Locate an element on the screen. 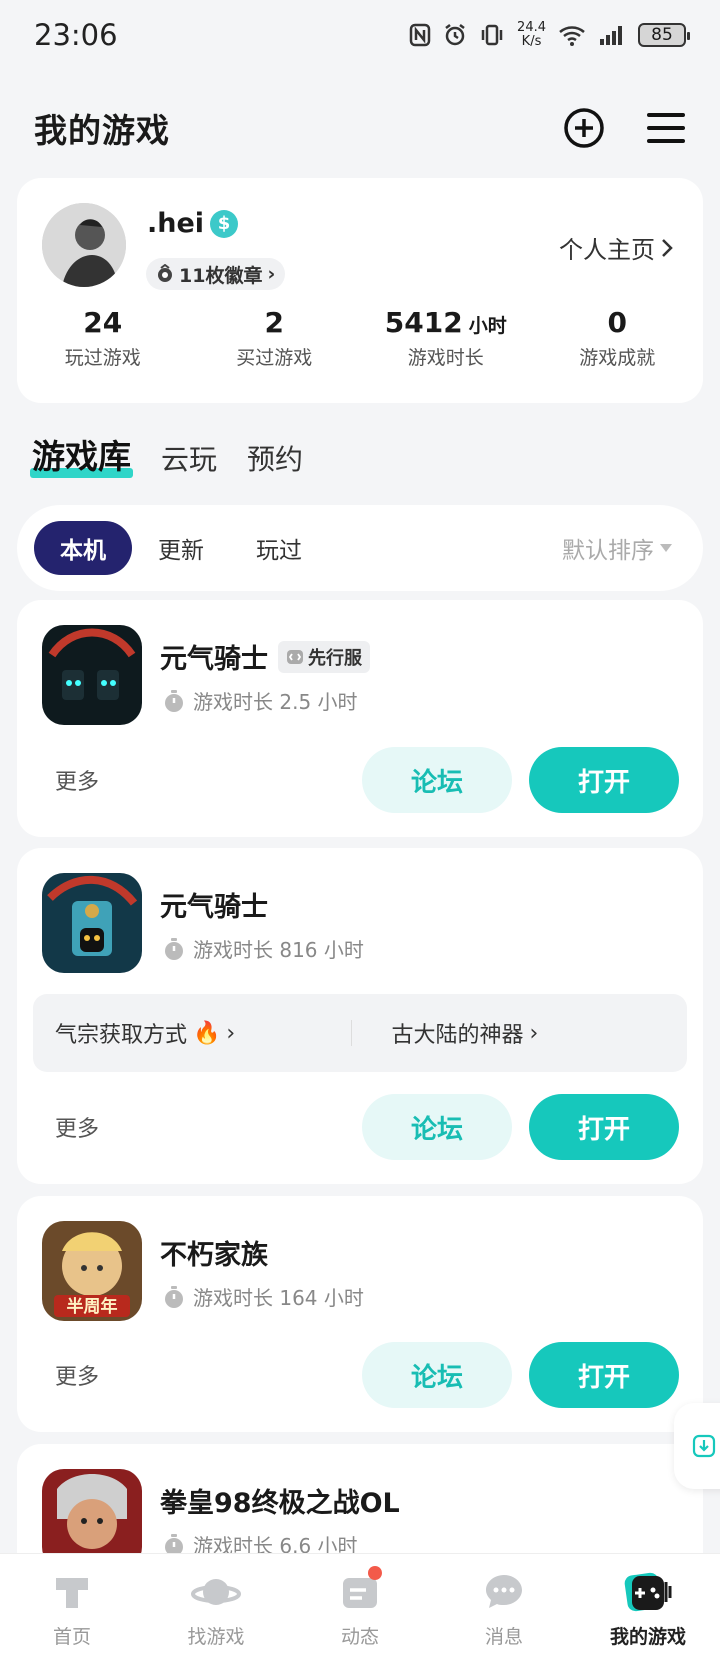 This screenshot has width=720, height=1669. nav-feed: 动态 is located at coordinates (360, 1611).